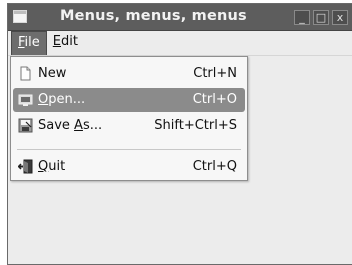 Image resolution: width=352 pixels, height=265 pixels. Describe the element at coordinates (321, 17) in the screenshot. I see `maximize-button: □` at that location.